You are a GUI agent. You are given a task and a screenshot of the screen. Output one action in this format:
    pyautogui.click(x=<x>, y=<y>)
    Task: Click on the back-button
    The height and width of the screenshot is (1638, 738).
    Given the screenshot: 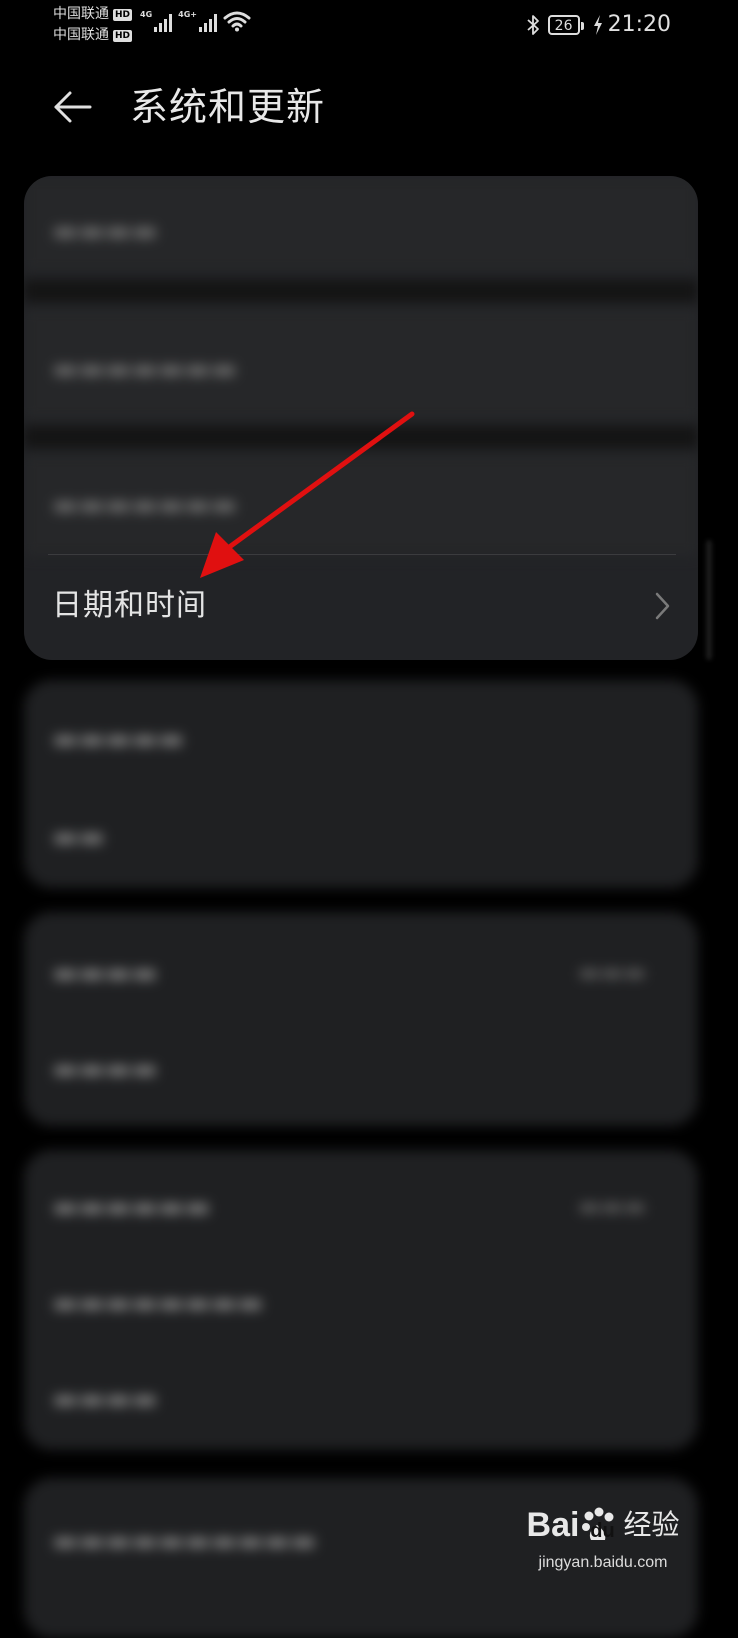 What is the action you would take?
    pyautogui.click(x=72, y=107)
    